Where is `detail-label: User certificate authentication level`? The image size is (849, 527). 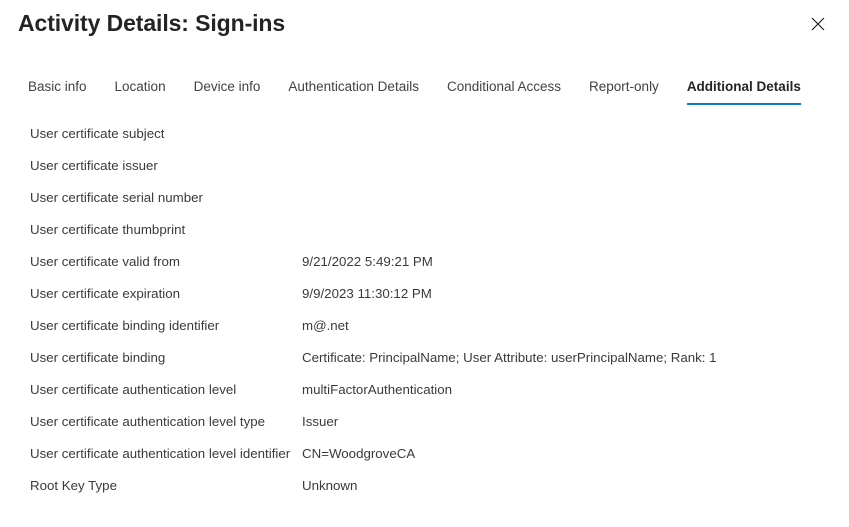 detail-label: User certificate authentication level is located at coordinates (133, 389).